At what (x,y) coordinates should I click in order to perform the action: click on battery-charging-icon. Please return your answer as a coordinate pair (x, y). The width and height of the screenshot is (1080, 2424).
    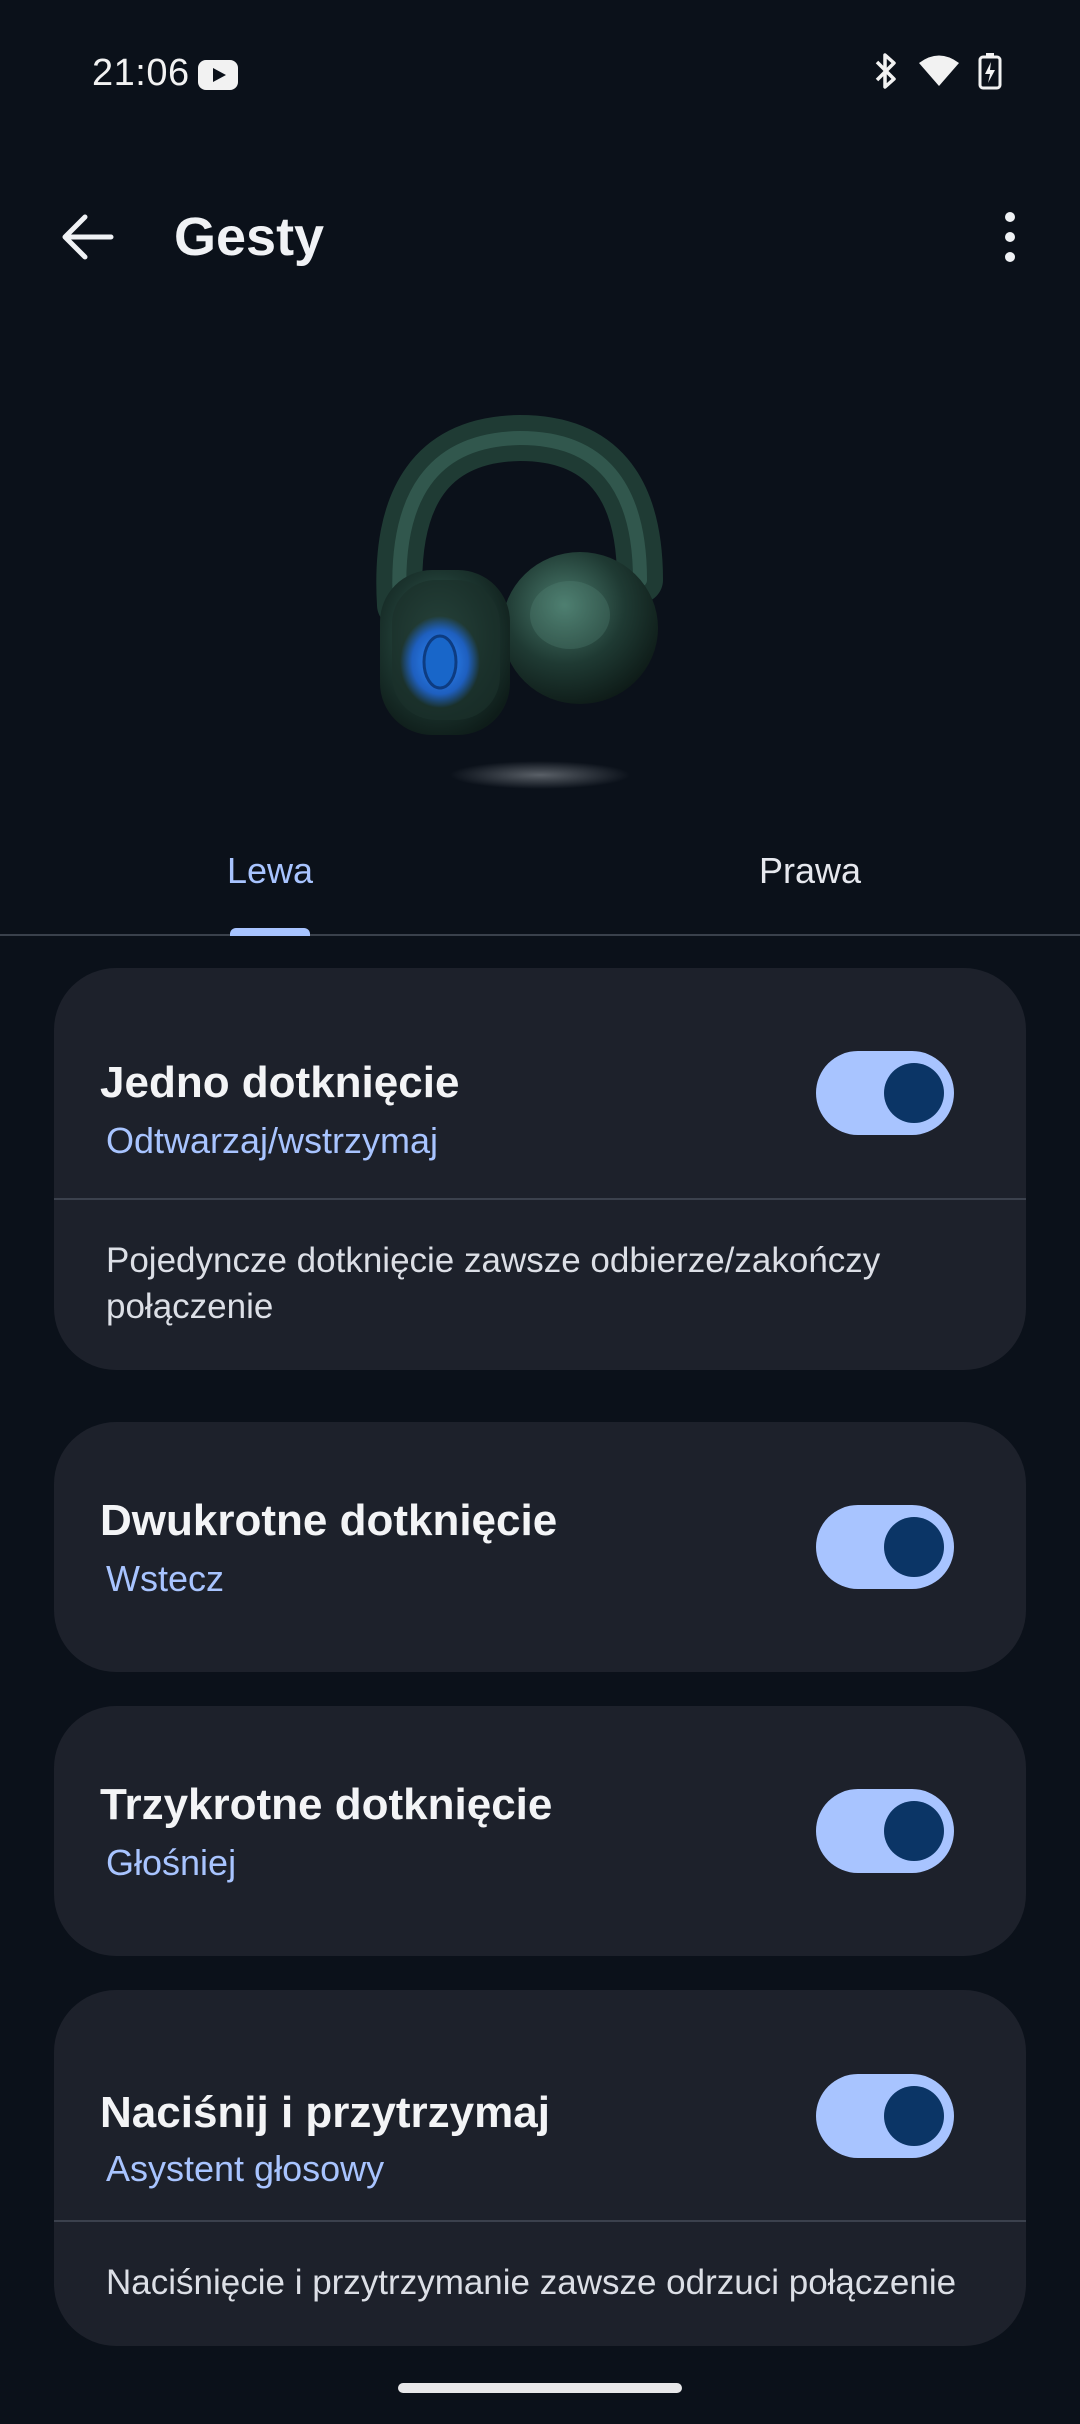
    Looking at the image, I should click on (990, 71).